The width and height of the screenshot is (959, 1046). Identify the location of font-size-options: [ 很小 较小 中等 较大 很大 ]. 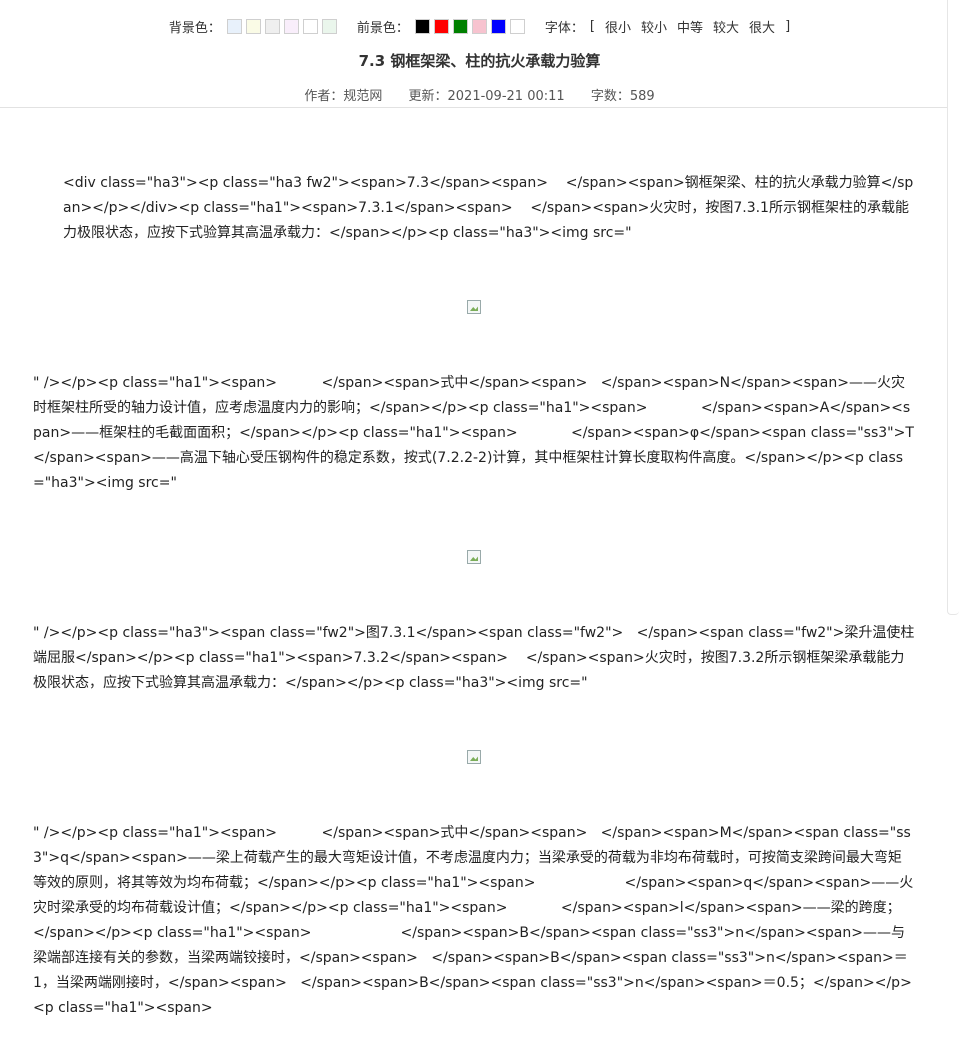
(690, 26).